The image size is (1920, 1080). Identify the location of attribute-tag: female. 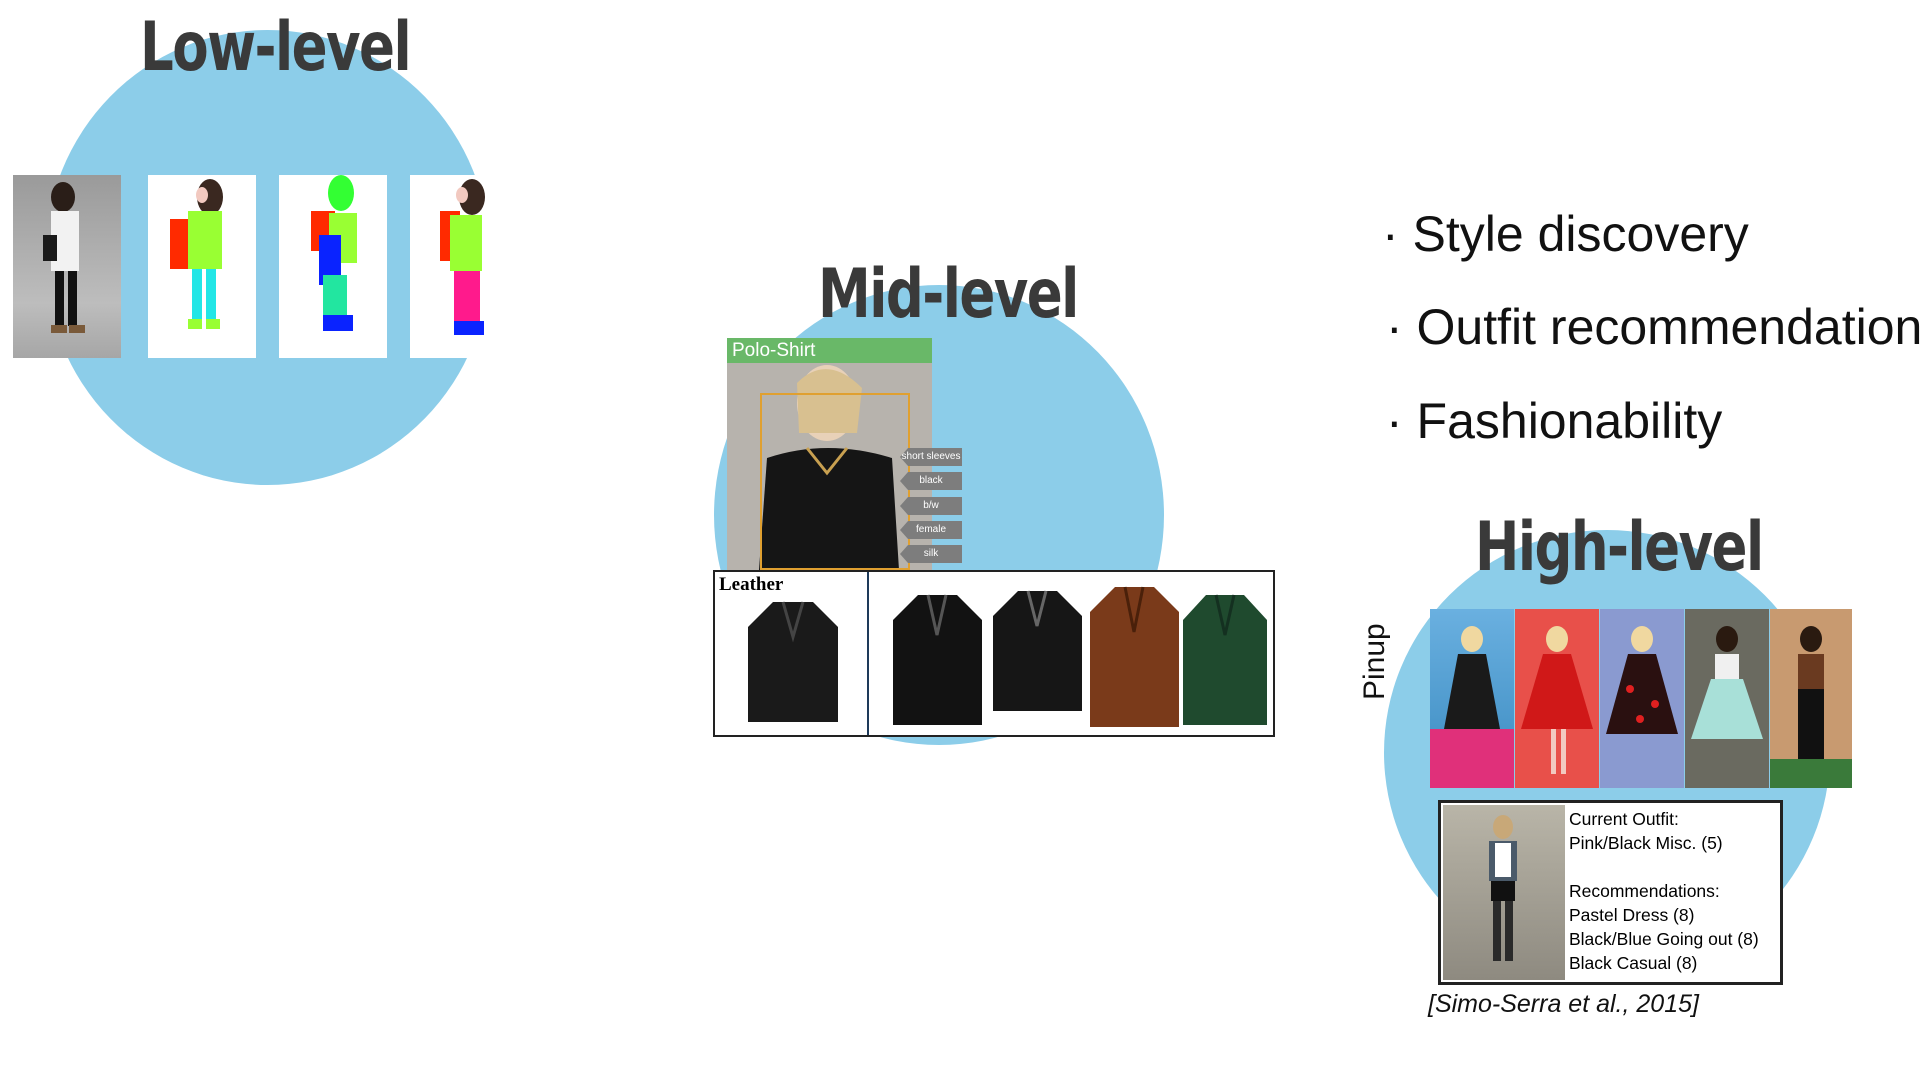
(931, 530).